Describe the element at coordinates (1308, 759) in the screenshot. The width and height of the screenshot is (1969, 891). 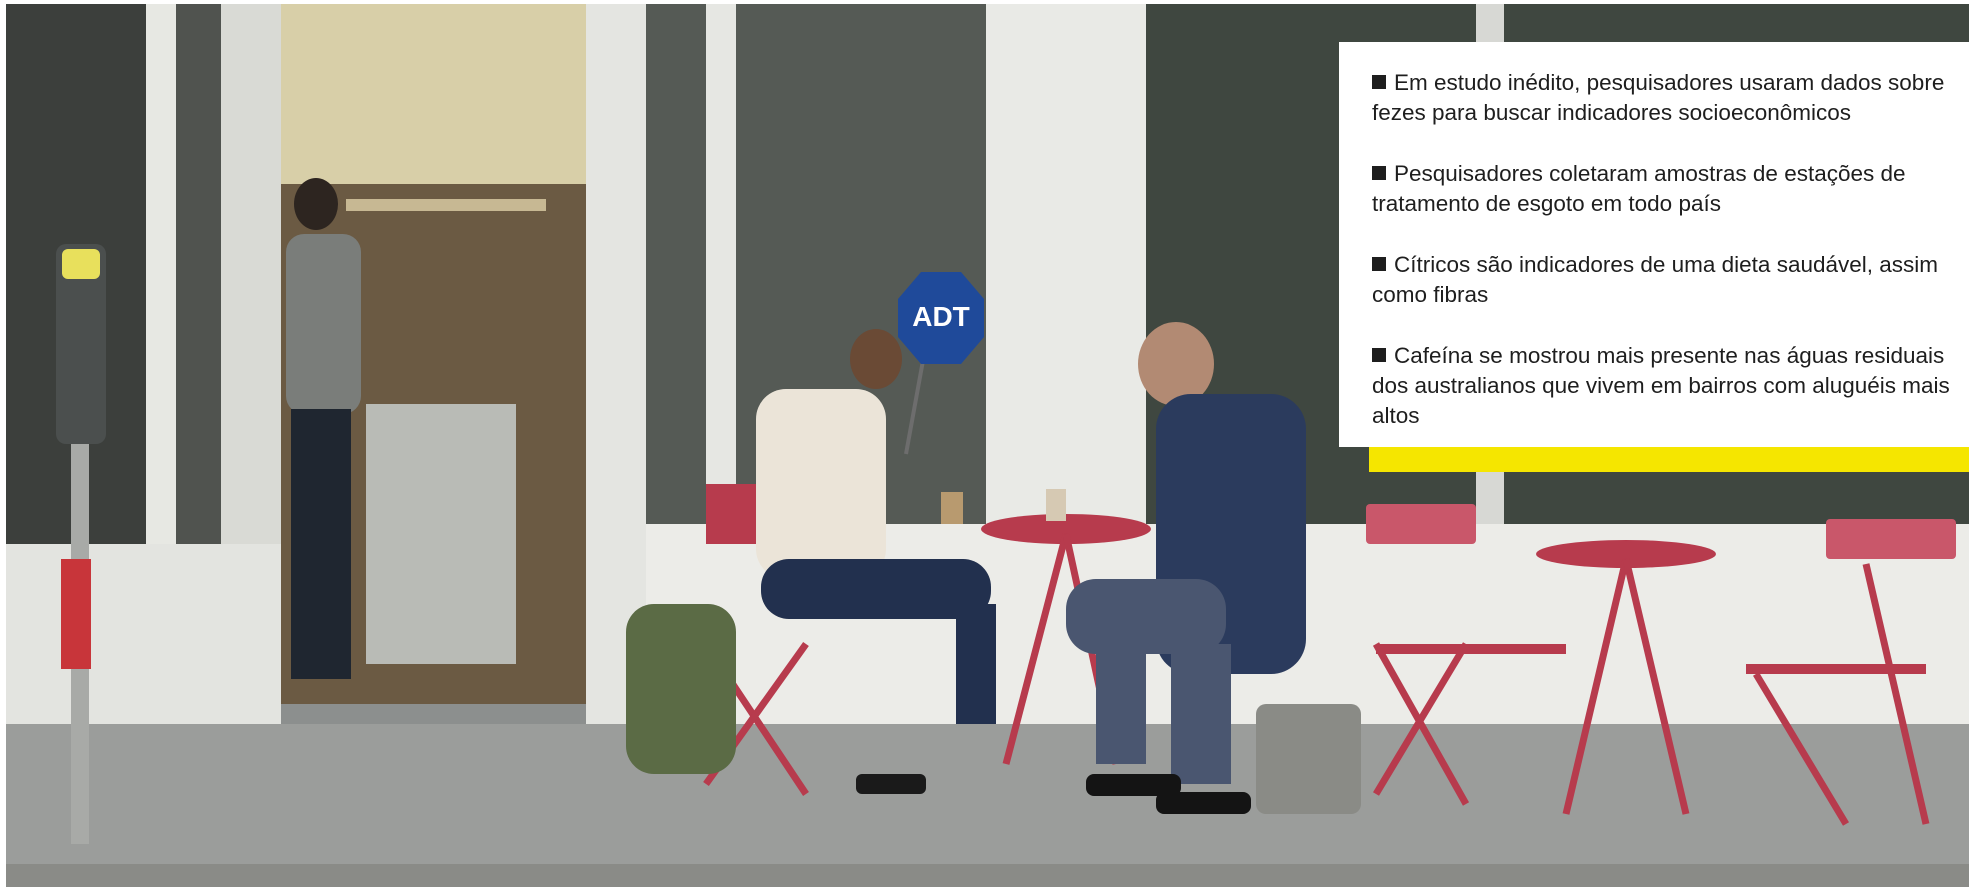
I see `bag` at that location.